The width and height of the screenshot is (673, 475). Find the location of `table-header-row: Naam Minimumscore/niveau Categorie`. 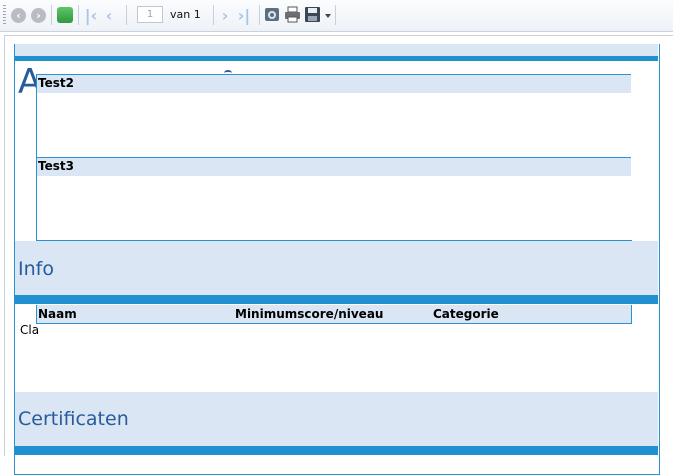

table-header-row: Naam Minimumscore/niveau Categorie is located at coordinates (334, 314).